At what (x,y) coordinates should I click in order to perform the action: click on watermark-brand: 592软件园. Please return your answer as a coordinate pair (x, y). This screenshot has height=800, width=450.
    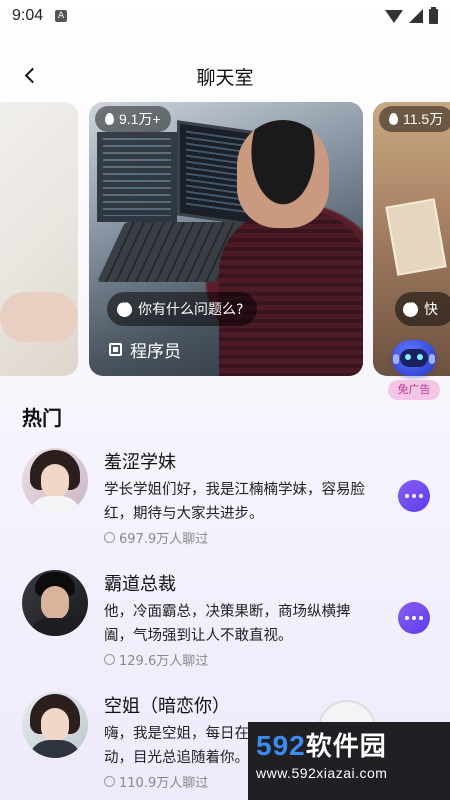
    Looking at the image, I should click on (349, 744).